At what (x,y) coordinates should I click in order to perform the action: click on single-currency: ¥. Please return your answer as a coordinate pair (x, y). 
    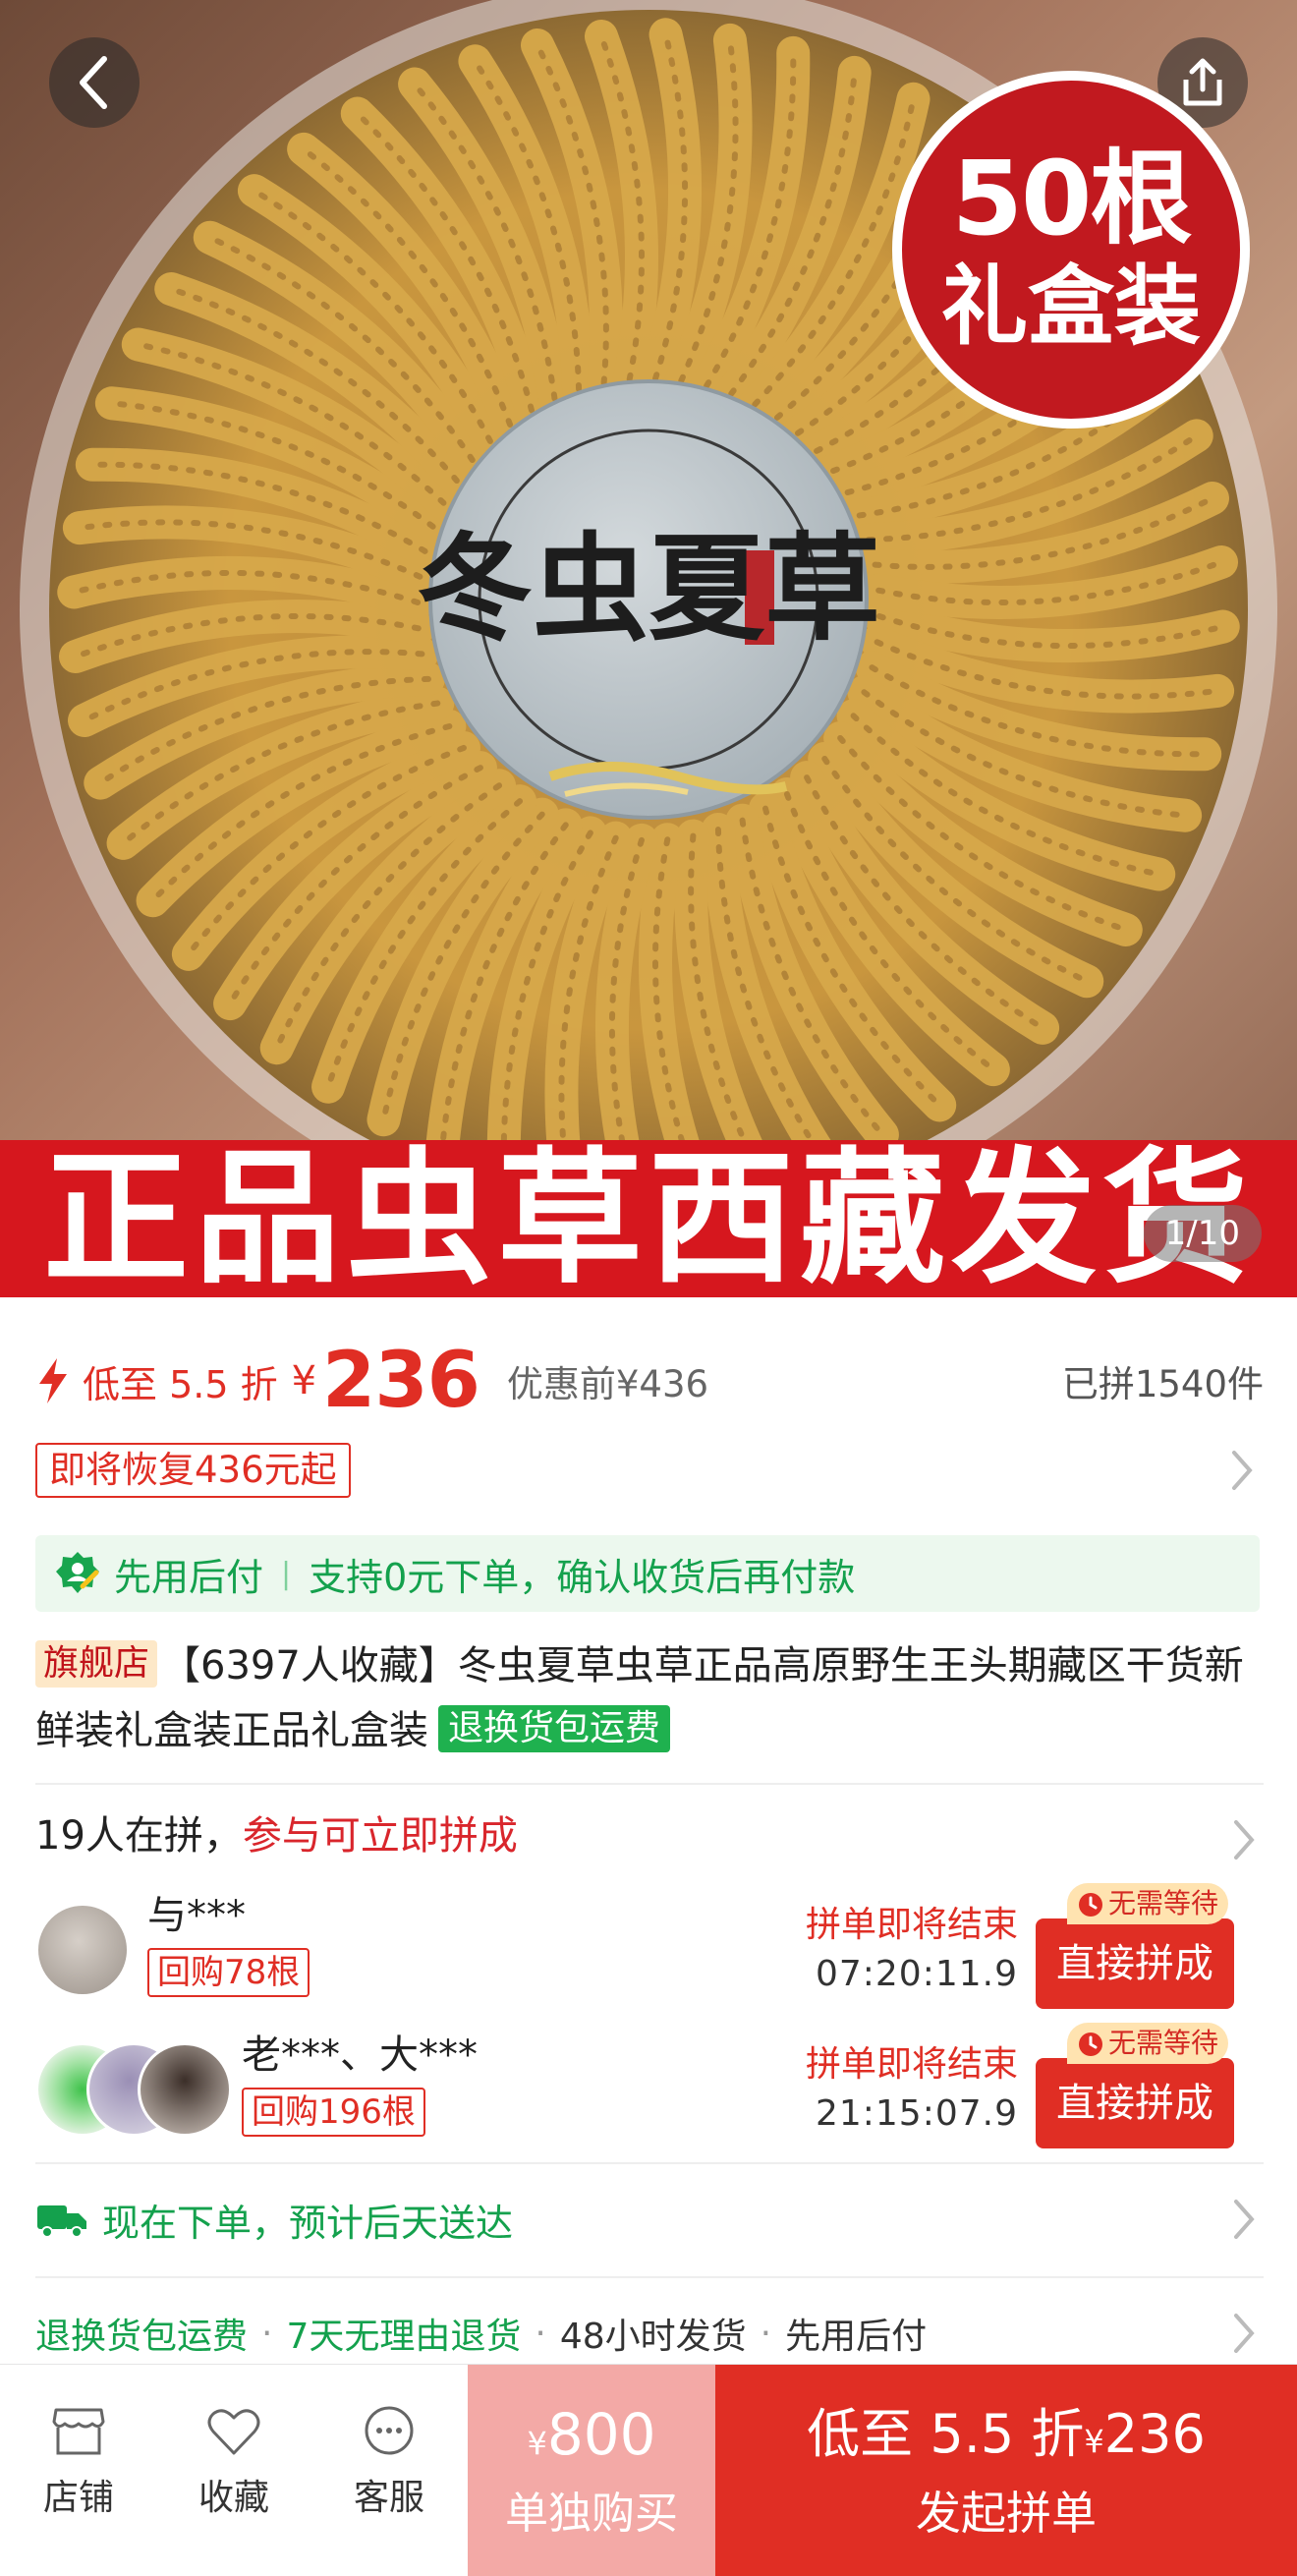
    Looking at the image, I should click on (537, 2444).